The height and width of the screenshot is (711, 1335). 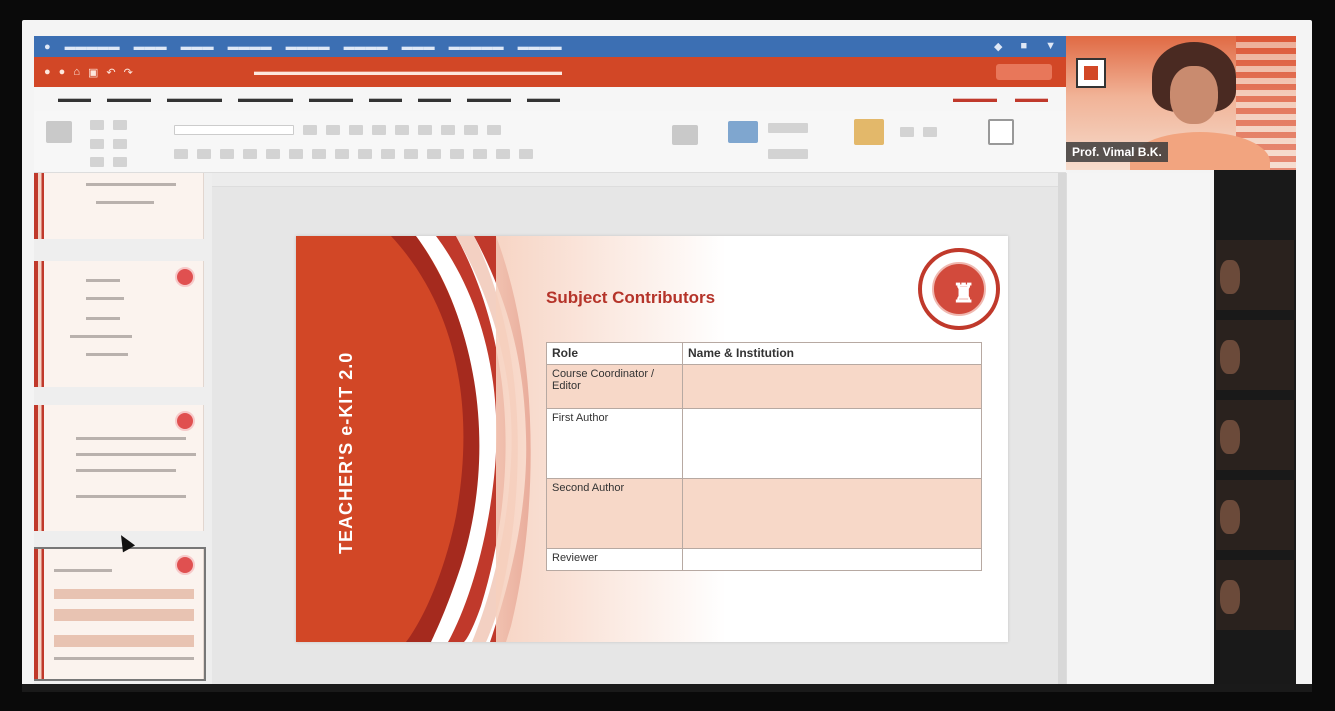 I want to click on search-icon, so click(x=1024, y=72).